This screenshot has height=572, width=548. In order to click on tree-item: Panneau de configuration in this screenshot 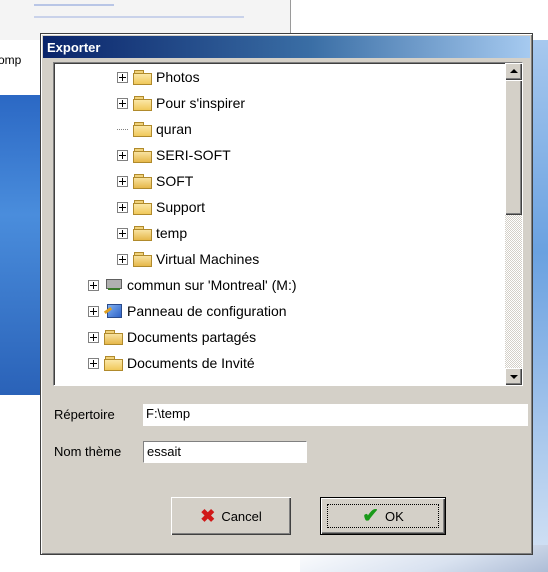, I will do `click(187, 311)`.